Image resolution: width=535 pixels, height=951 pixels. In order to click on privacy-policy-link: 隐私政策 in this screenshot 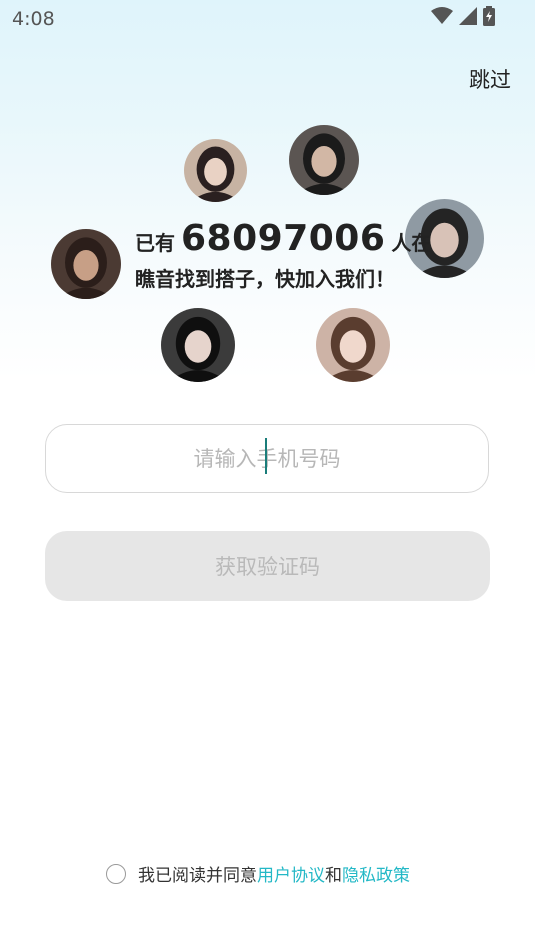, I will do `click(376, 873)`.